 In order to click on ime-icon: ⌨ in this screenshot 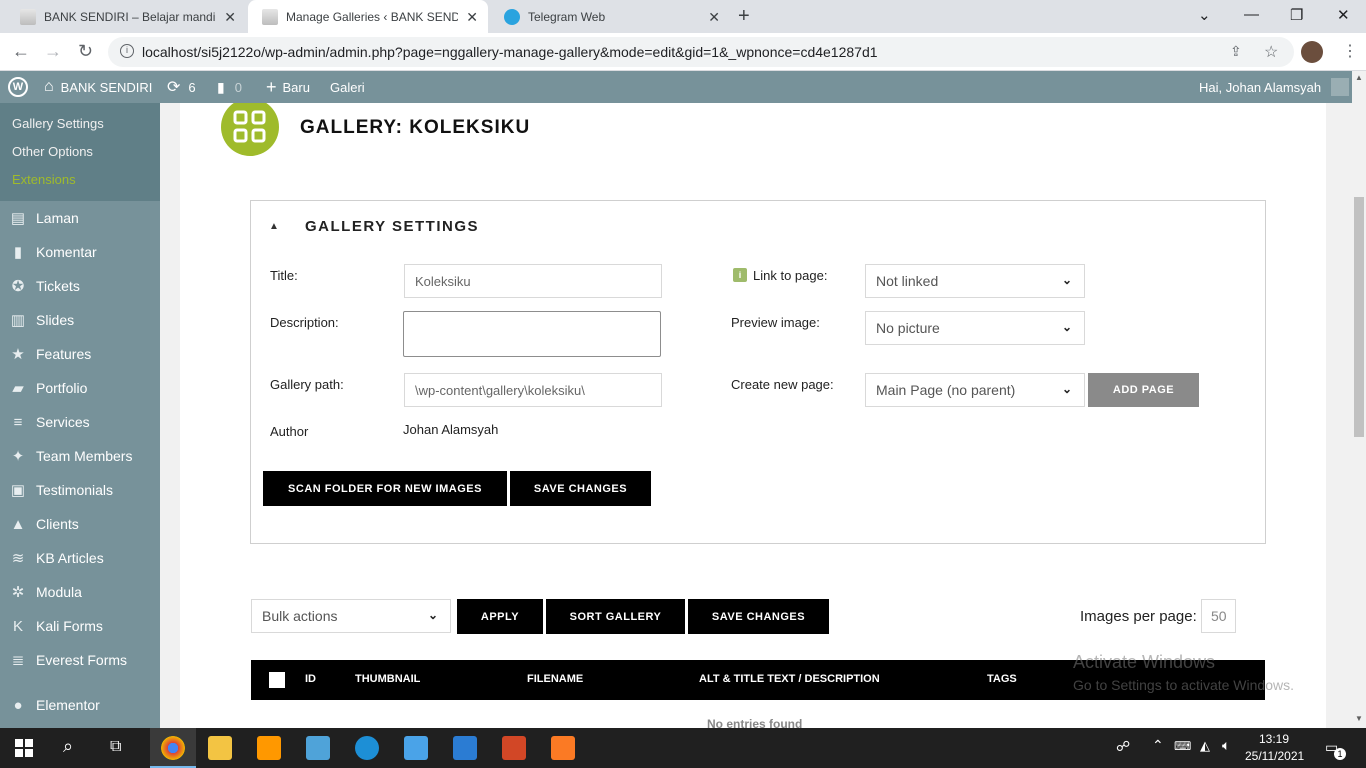, I will do `click(1182, 746)`.